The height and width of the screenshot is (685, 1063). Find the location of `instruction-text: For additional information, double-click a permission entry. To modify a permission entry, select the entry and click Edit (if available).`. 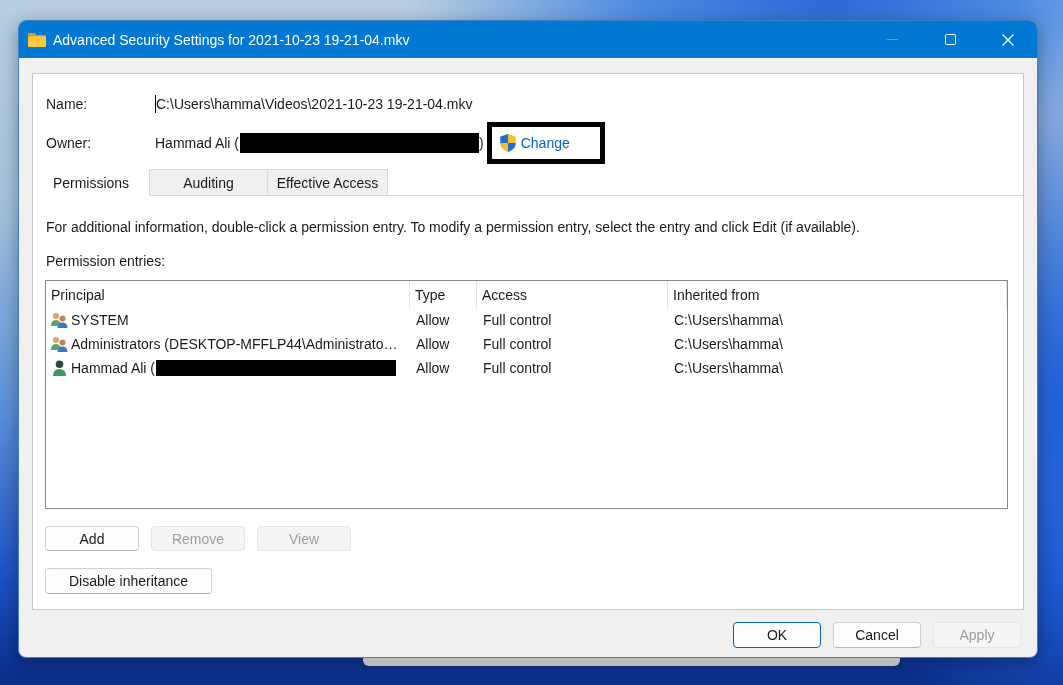

instruction-text: For additional information, double-click a permission entry. To modify a permission entry, select the entry and click Edit (if available). is located at coordinates (453, 227).